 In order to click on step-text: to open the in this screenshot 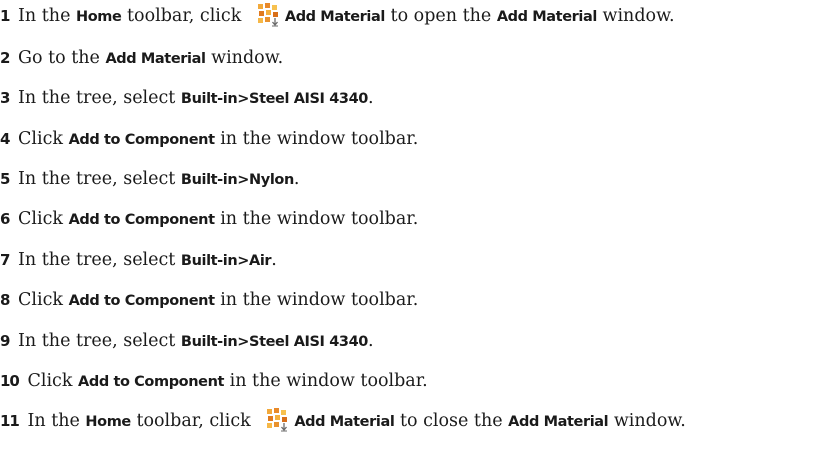, I will do `click(440, 16)`.